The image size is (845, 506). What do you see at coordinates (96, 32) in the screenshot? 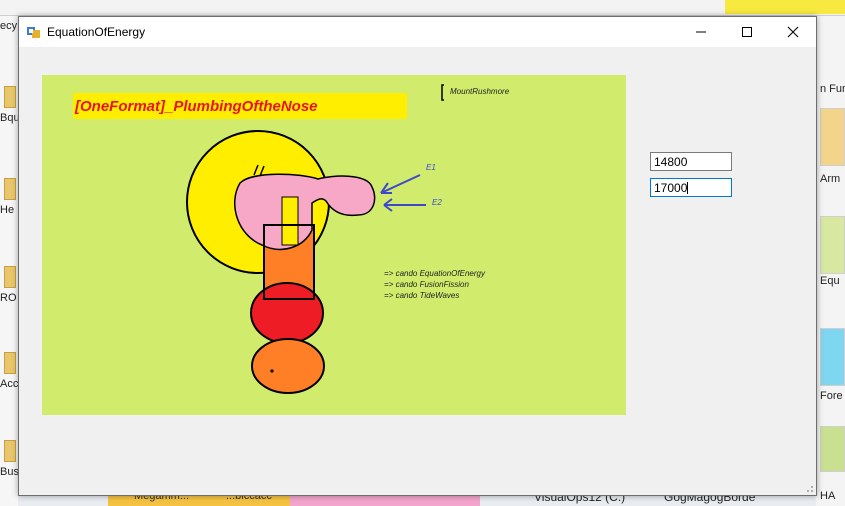
I see `window-title: EquationOfEnergy` at bounding box center [96, 32].